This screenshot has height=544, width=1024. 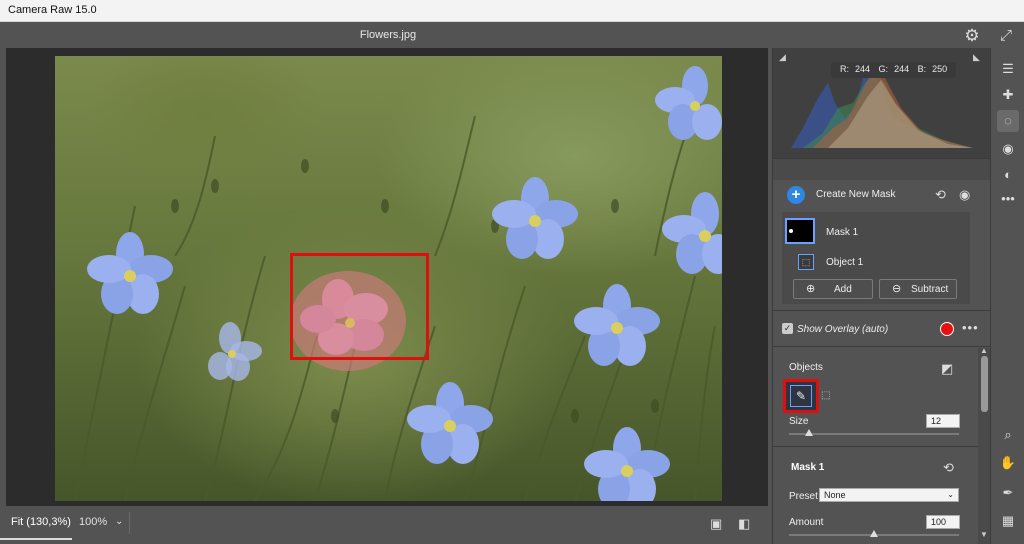 What do you see at coordinates (979, 57) in the screenshot?
I see `highlight-clip-warning-icon: ◣` at bounding box center [979, 57].